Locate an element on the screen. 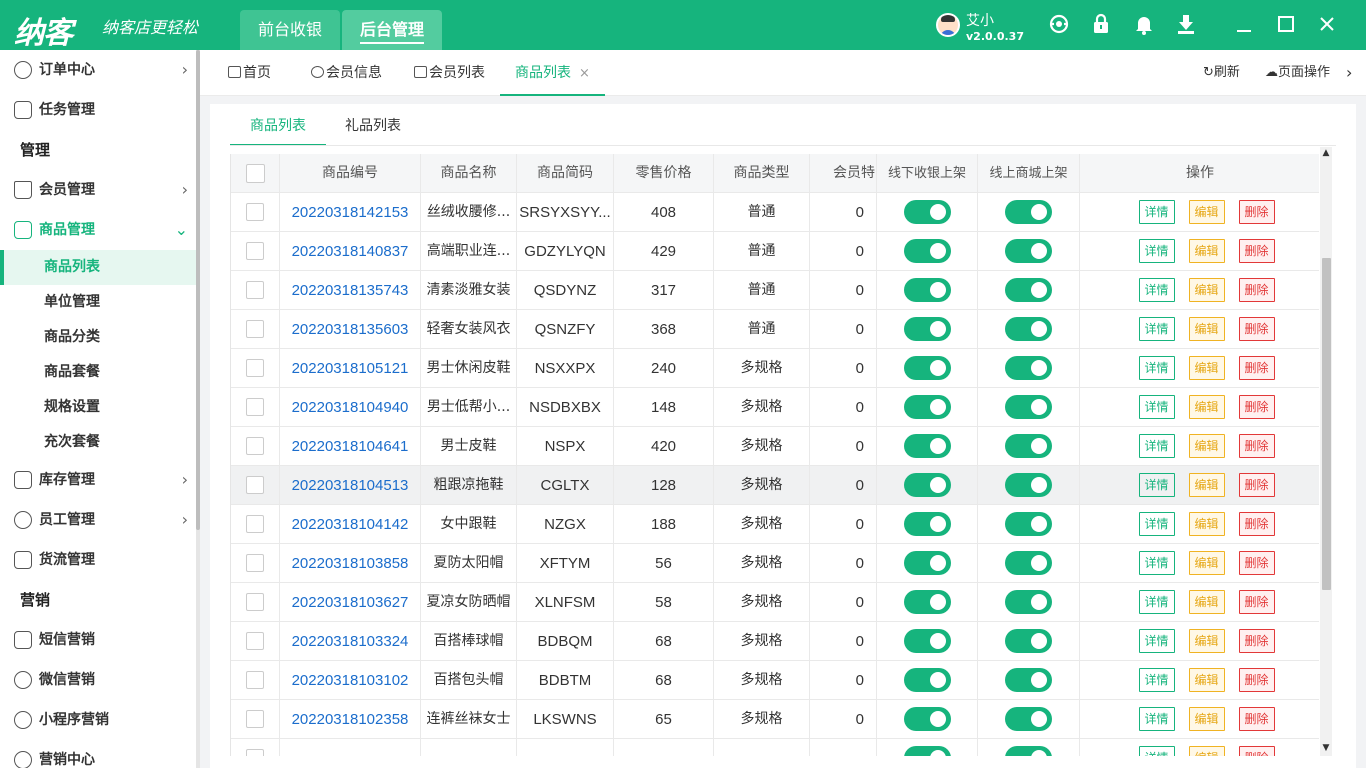  table-row: 20220318103102 百搭包头帽 BDBTM 68 多规格 0 详情 编辑 删除 is located at coordinates (775, 680).